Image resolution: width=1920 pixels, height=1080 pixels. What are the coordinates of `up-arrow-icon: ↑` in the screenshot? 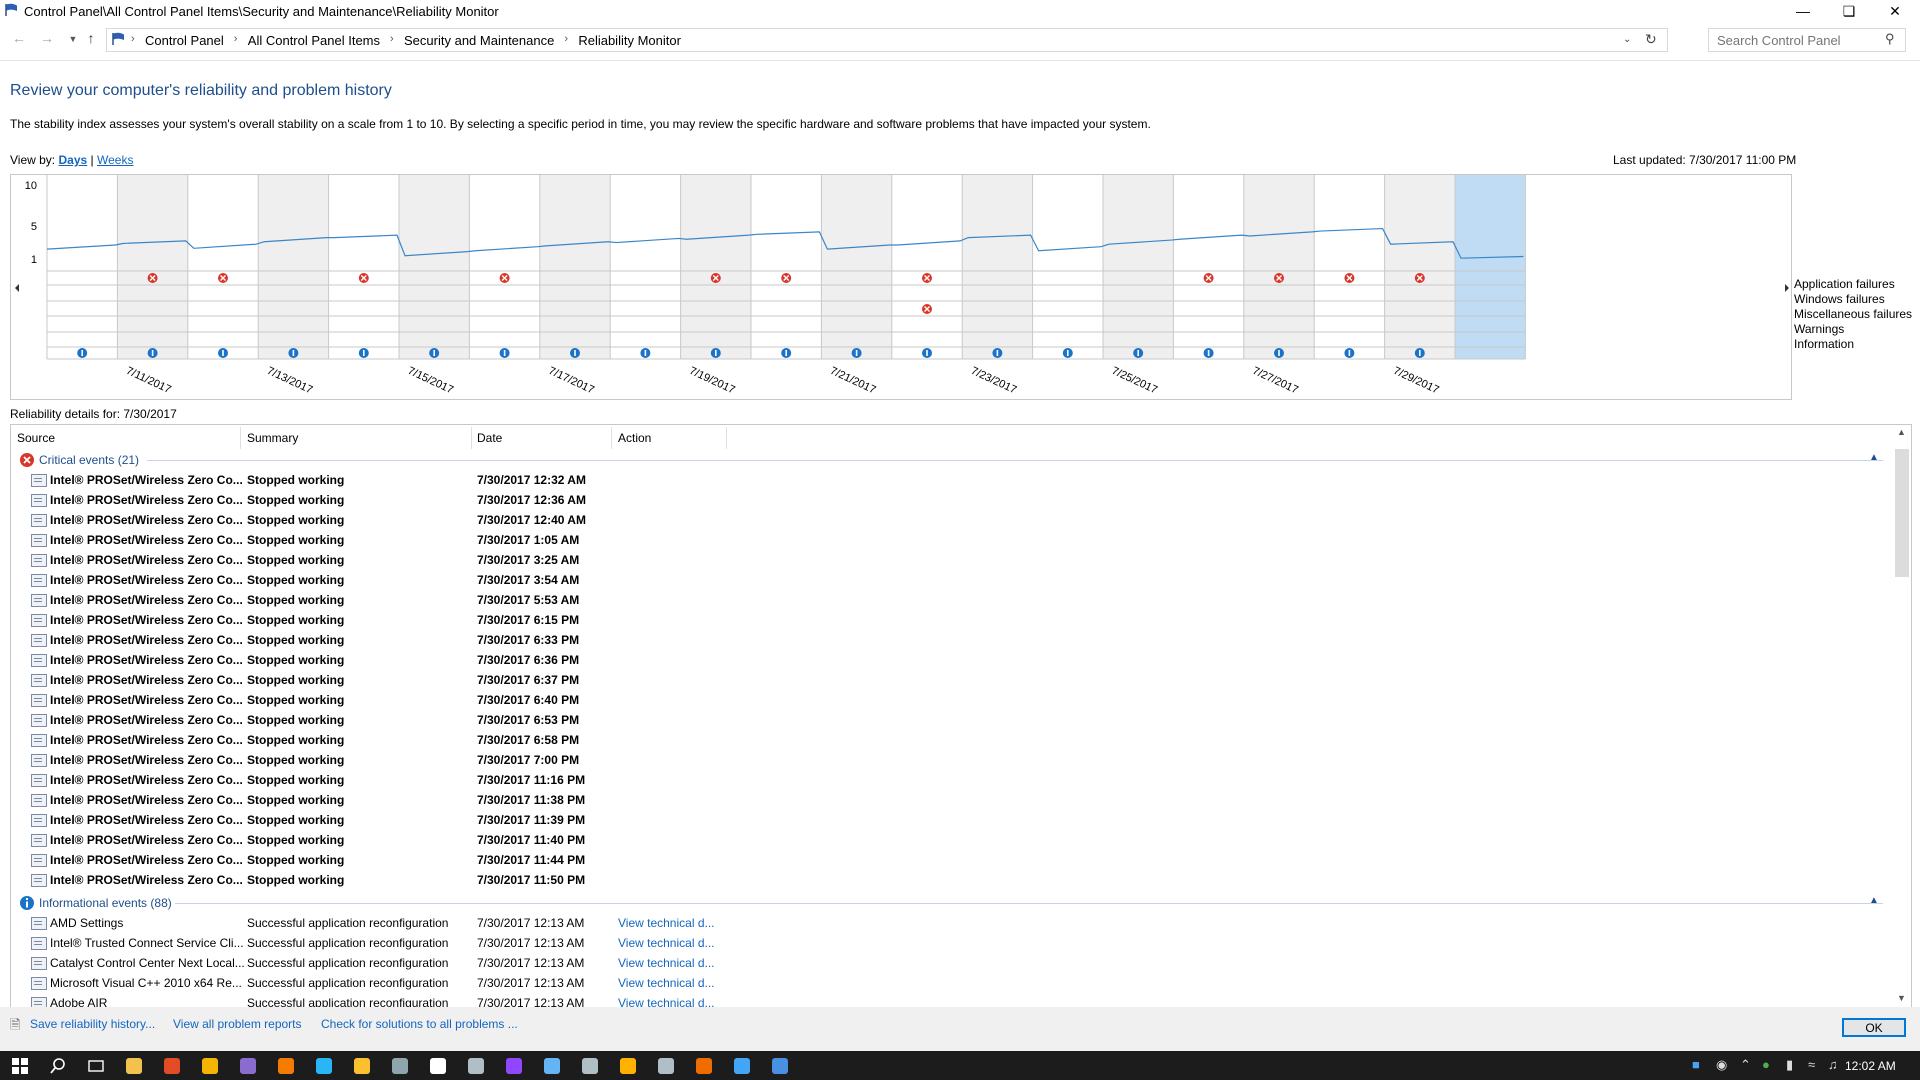 It's located at (91, 38).